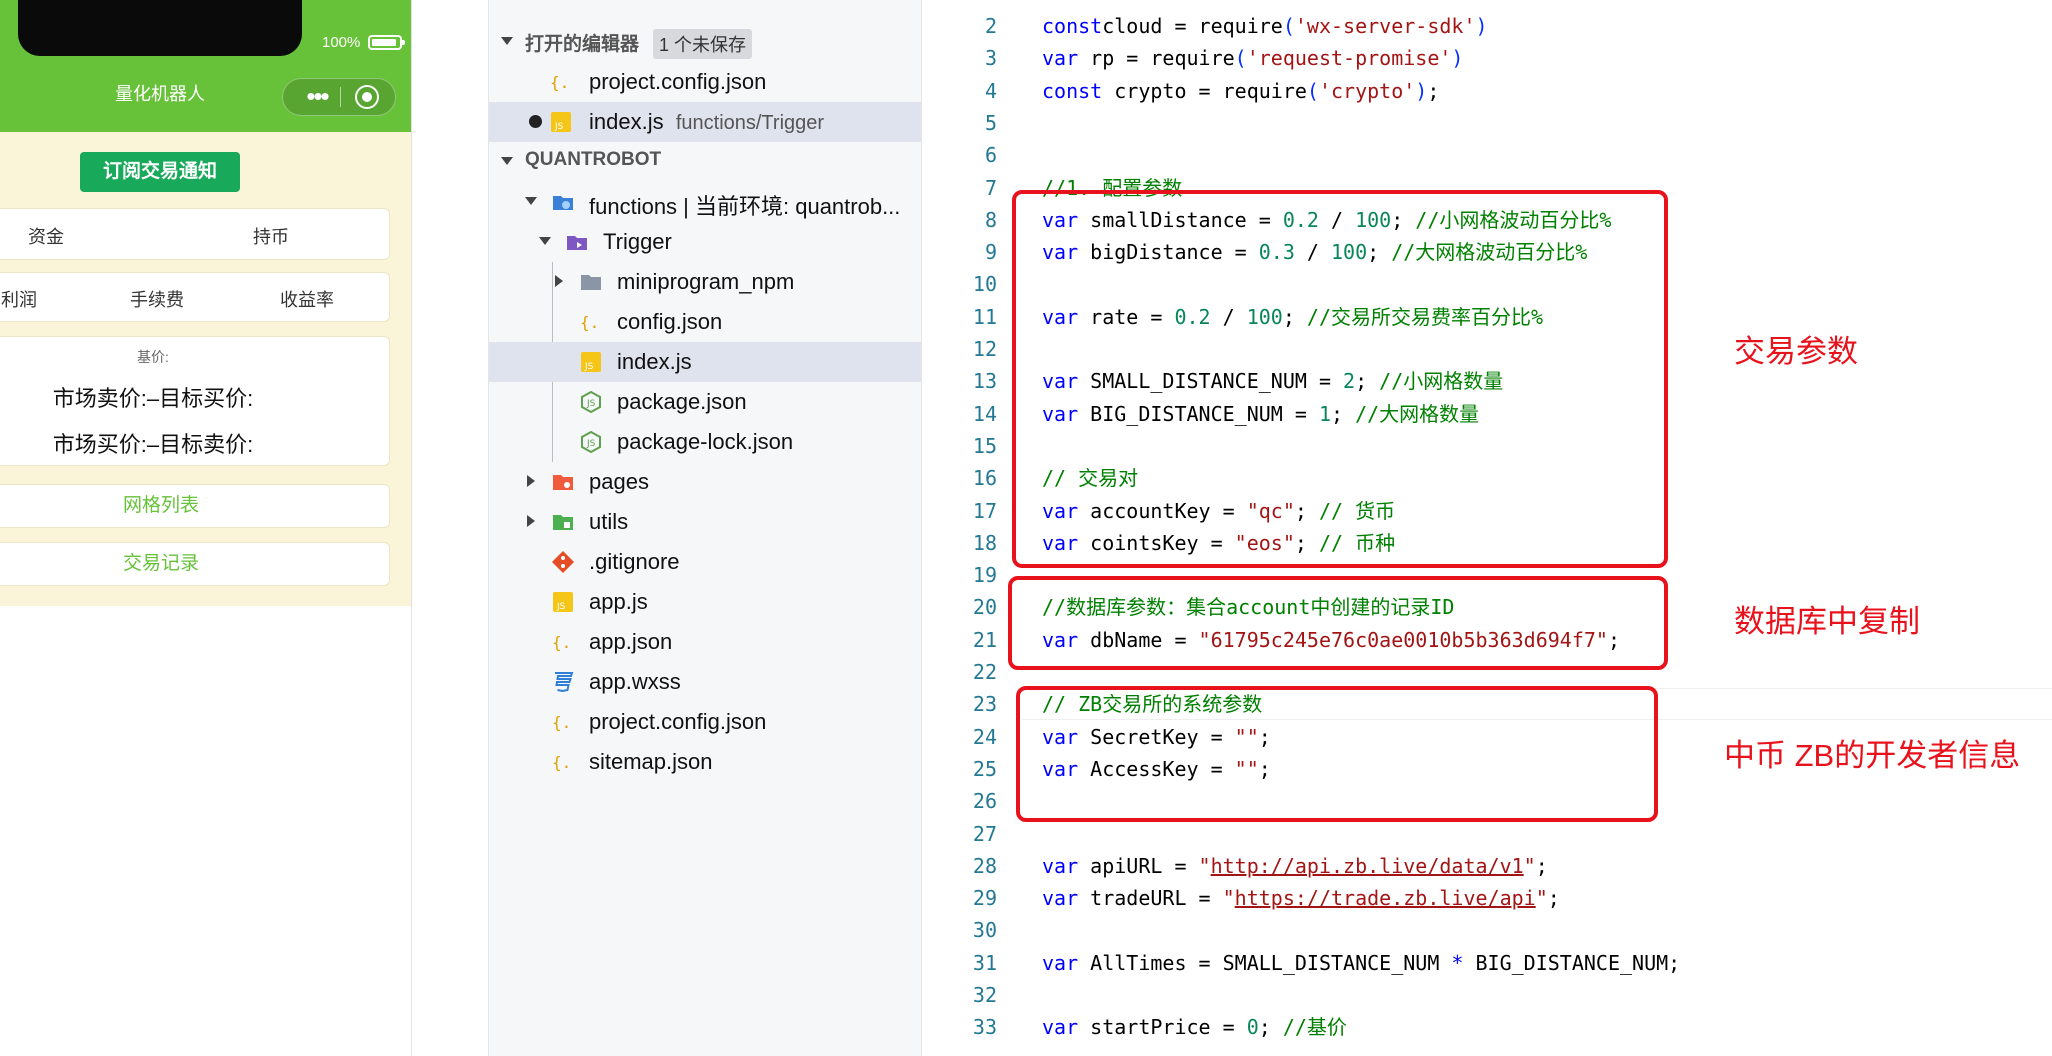 The width and height of the screenshot is (2052, 1056). Describe the element at coordinates (1204, 90) in the screenshot. I see `code-token: crypto = require` at that location.